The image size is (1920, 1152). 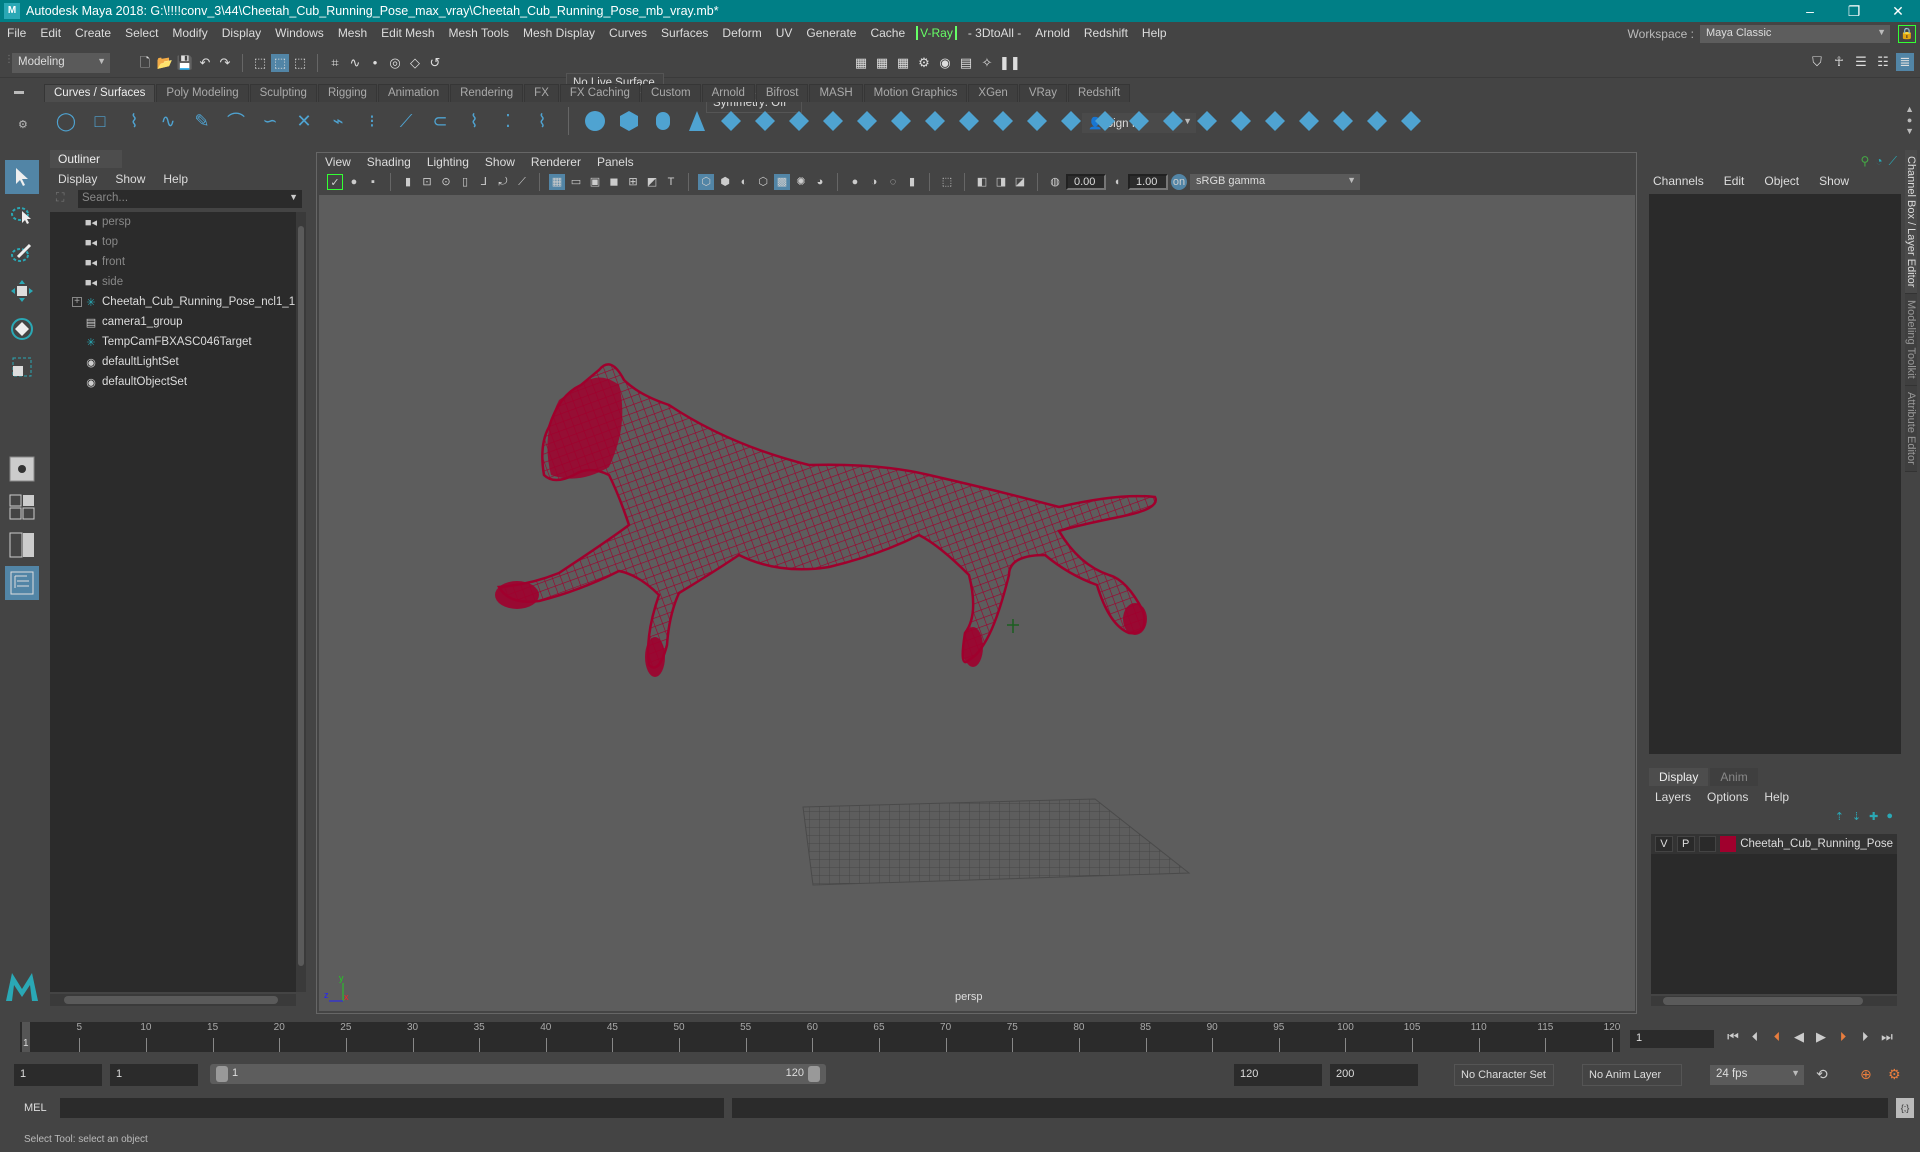 What do you see at coordinates (60, 197) in the screenshot?
I see `filter-icon: ⛶` at bounding box center [60, 197].